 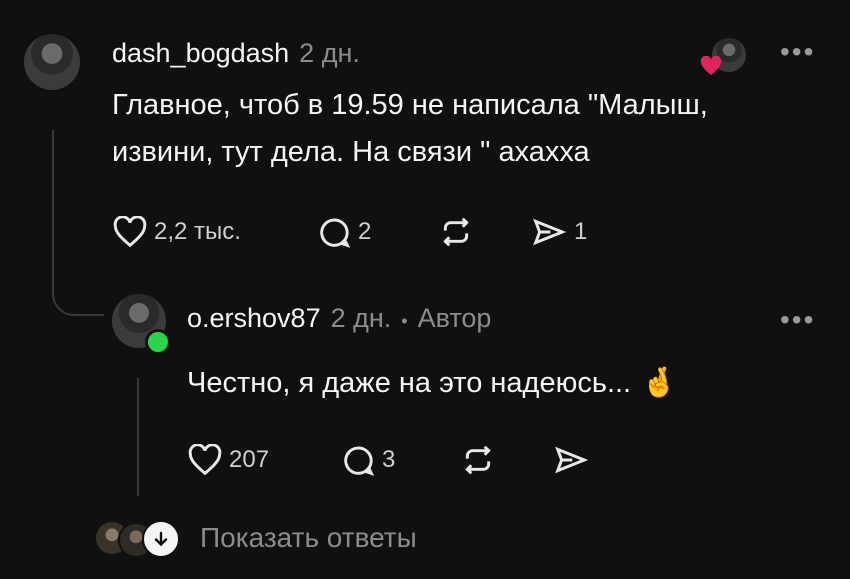 I want to click on reply-count: 2, so click(x=365, y=231).